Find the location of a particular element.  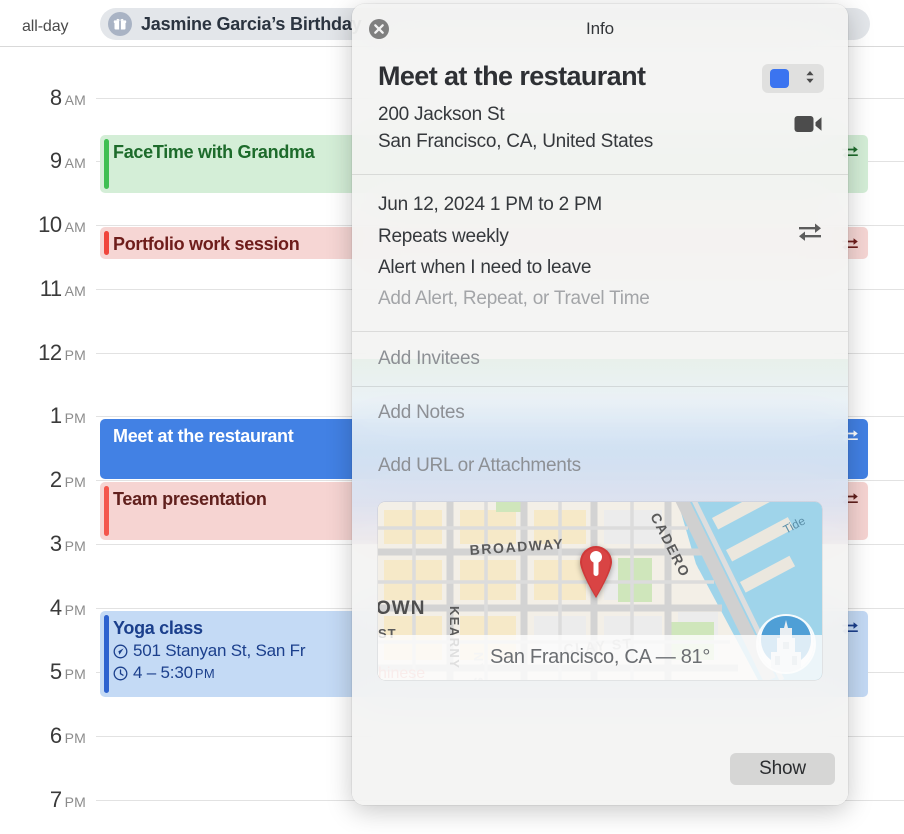

hour-label: 9 AM is located at coordinates (43, 161).